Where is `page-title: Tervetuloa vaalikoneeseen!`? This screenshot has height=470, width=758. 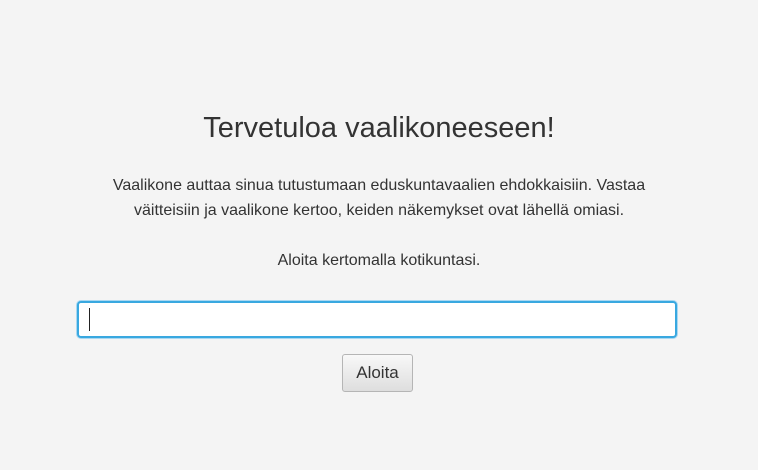
page-title: Tervetuloa vaalikoneeseen! is located at coordinates (379, 128).